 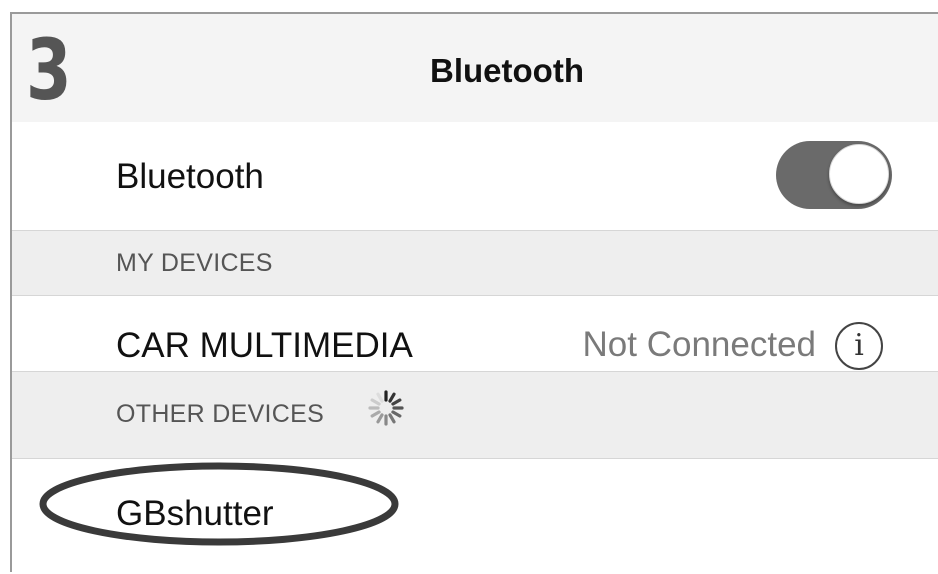 What do you see at coordinates (220, 414) in the screenshot?
I see `section-label-other-devices: OTHER DEVICES` at bounding box center [220, 414].